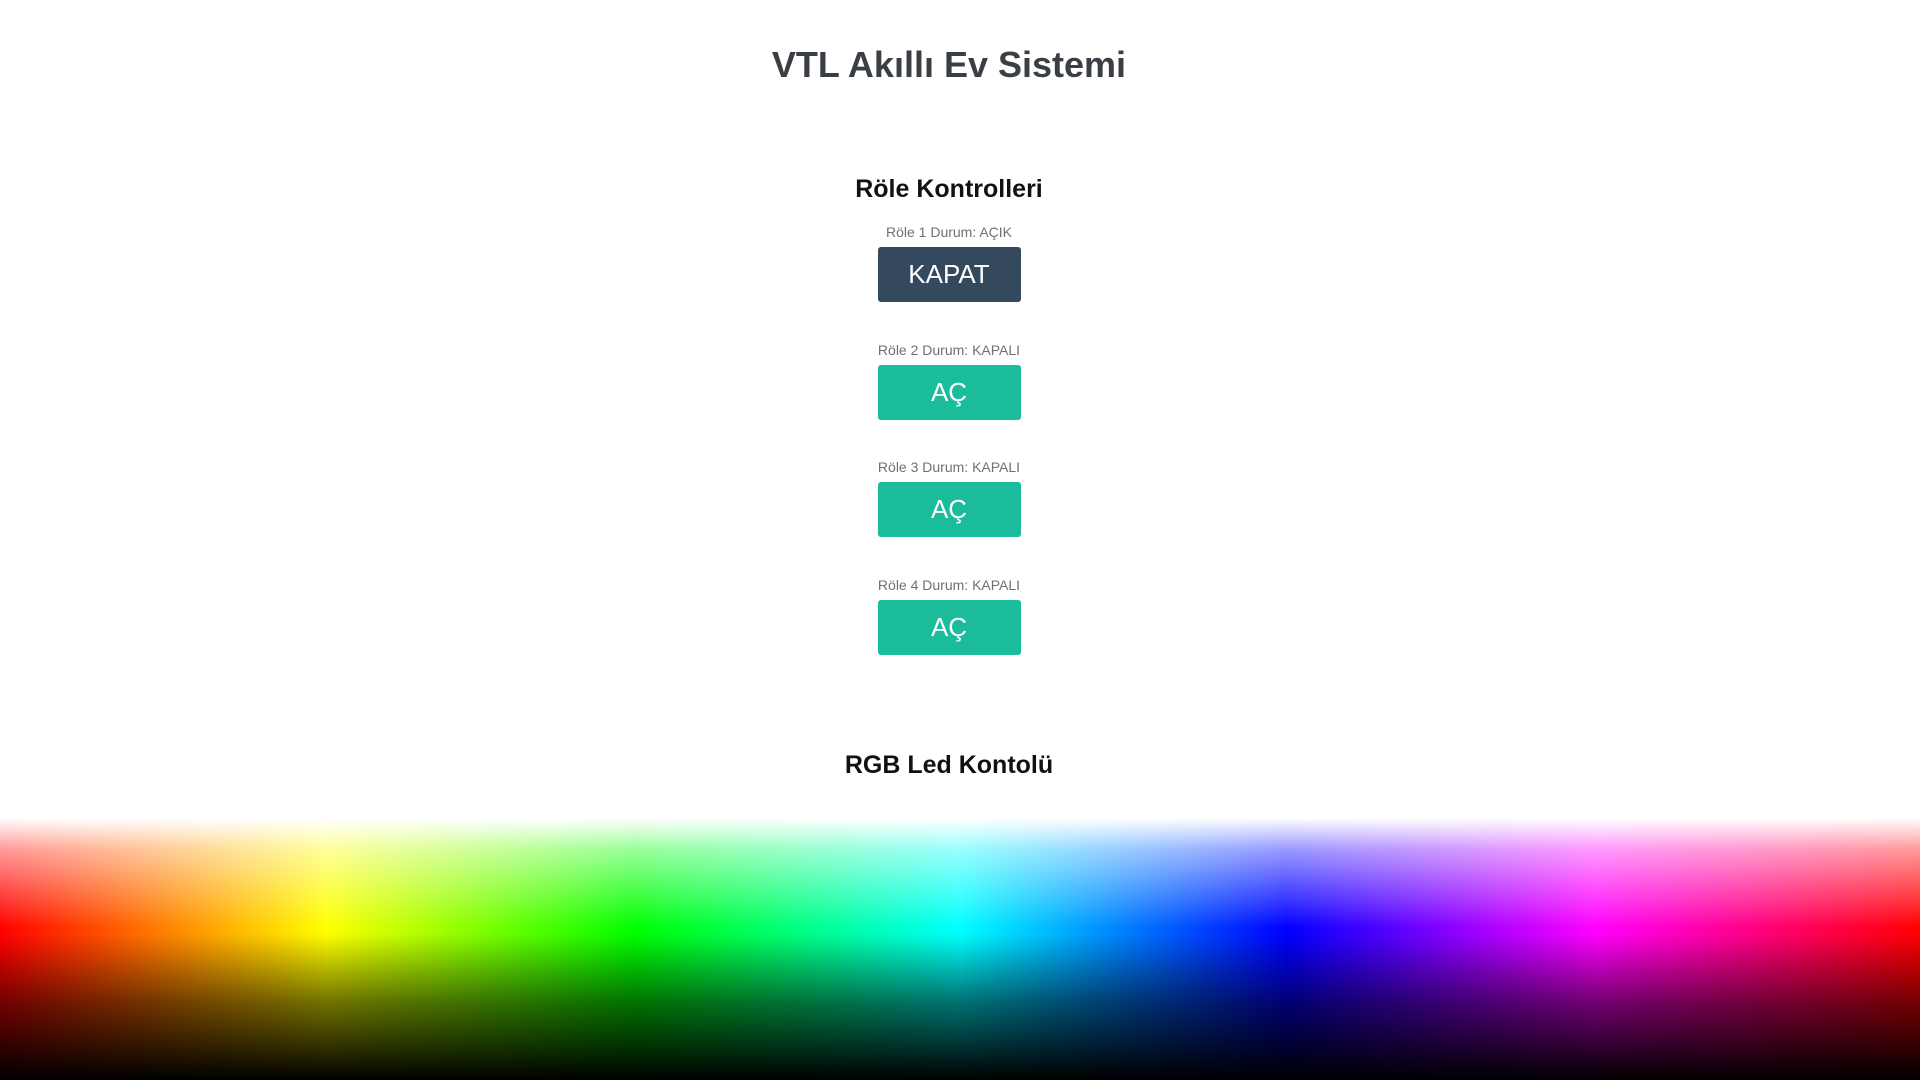  Describe the element at coordinates (949, 64) in the screenshot. I see `page-title: VTL Akıllı Ev Sistemi` at that location.